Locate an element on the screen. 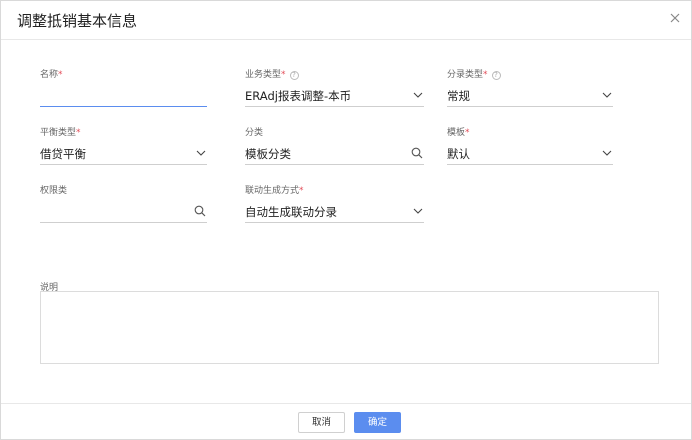  balance-type-label: 平衡类型 is located at coordinates (58, 133).